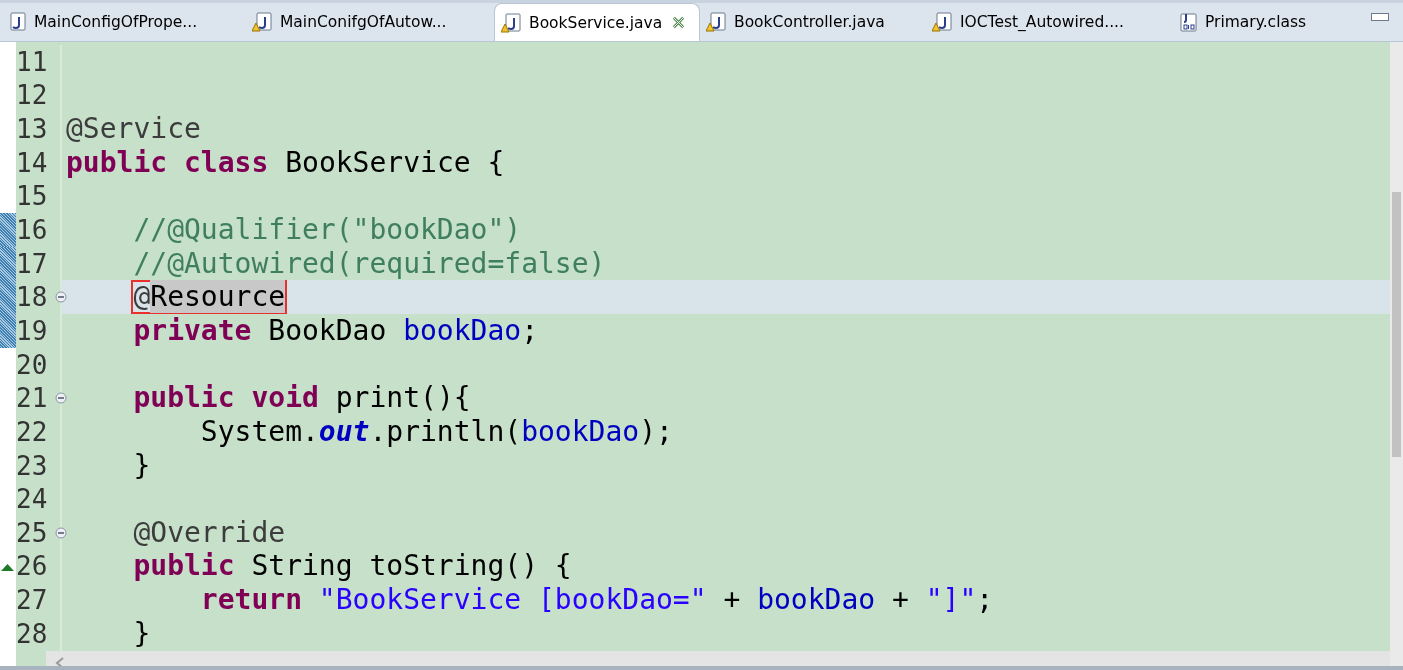  What do you see at coordinates (7, 567) in the screenshot?
I see `override-icon` at bounding box center [7, 567].